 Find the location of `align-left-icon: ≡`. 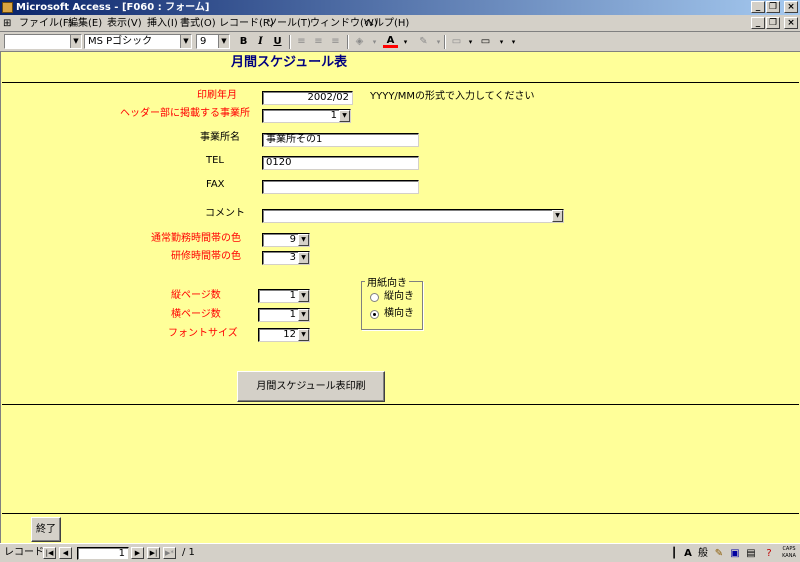

align-left-icon: ≡ is located at coordinates (301, 42).